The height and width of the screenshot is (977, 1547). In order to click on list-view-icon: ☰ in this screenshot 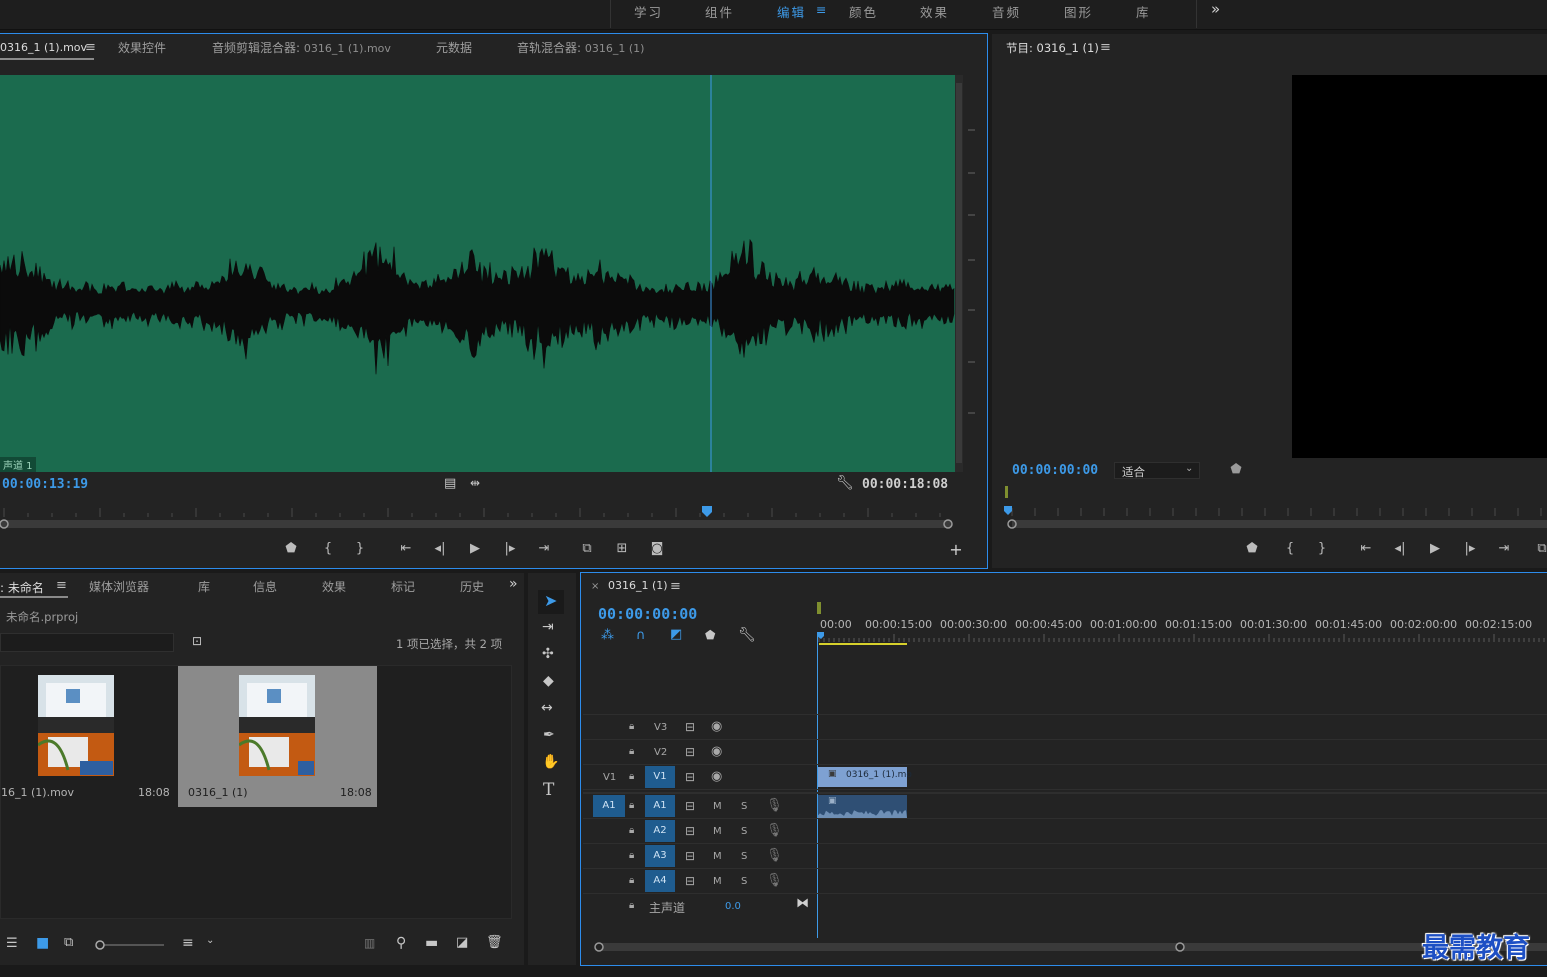, I will do `click(12, 943)`.